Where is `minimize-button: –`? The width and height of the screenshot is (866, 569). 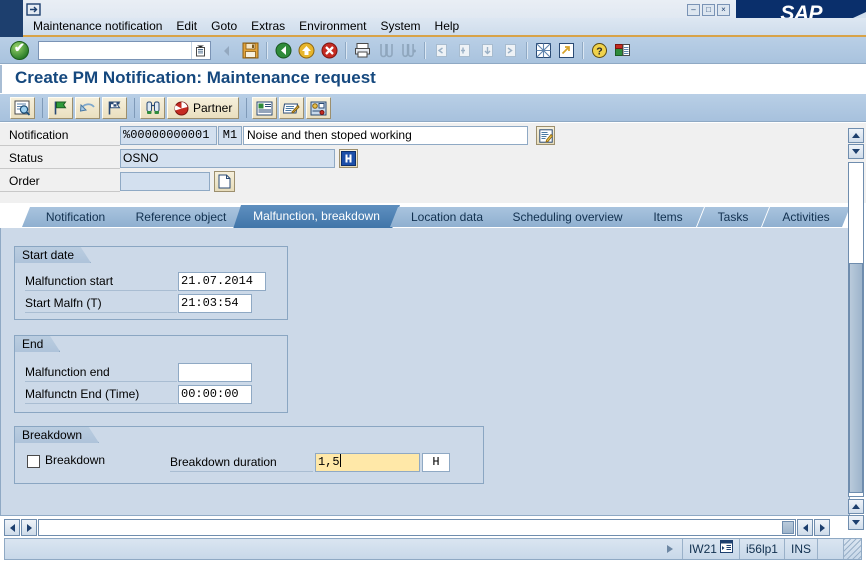 minimize-button: – is located at coordinates (693, 10).